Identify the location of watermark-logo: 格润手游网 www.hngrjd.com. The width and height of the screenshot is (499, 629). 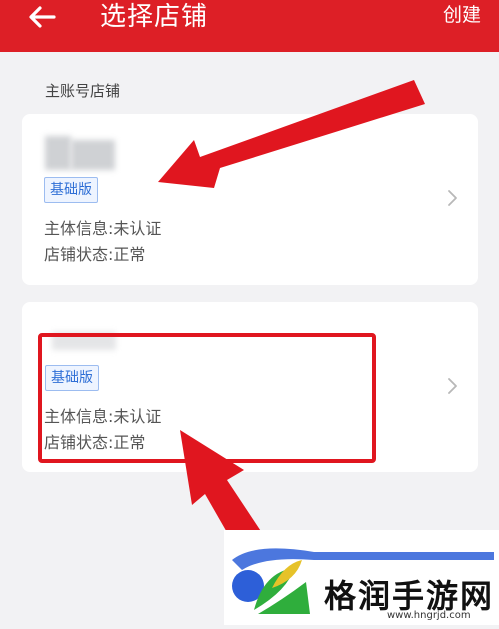
(361, 577).